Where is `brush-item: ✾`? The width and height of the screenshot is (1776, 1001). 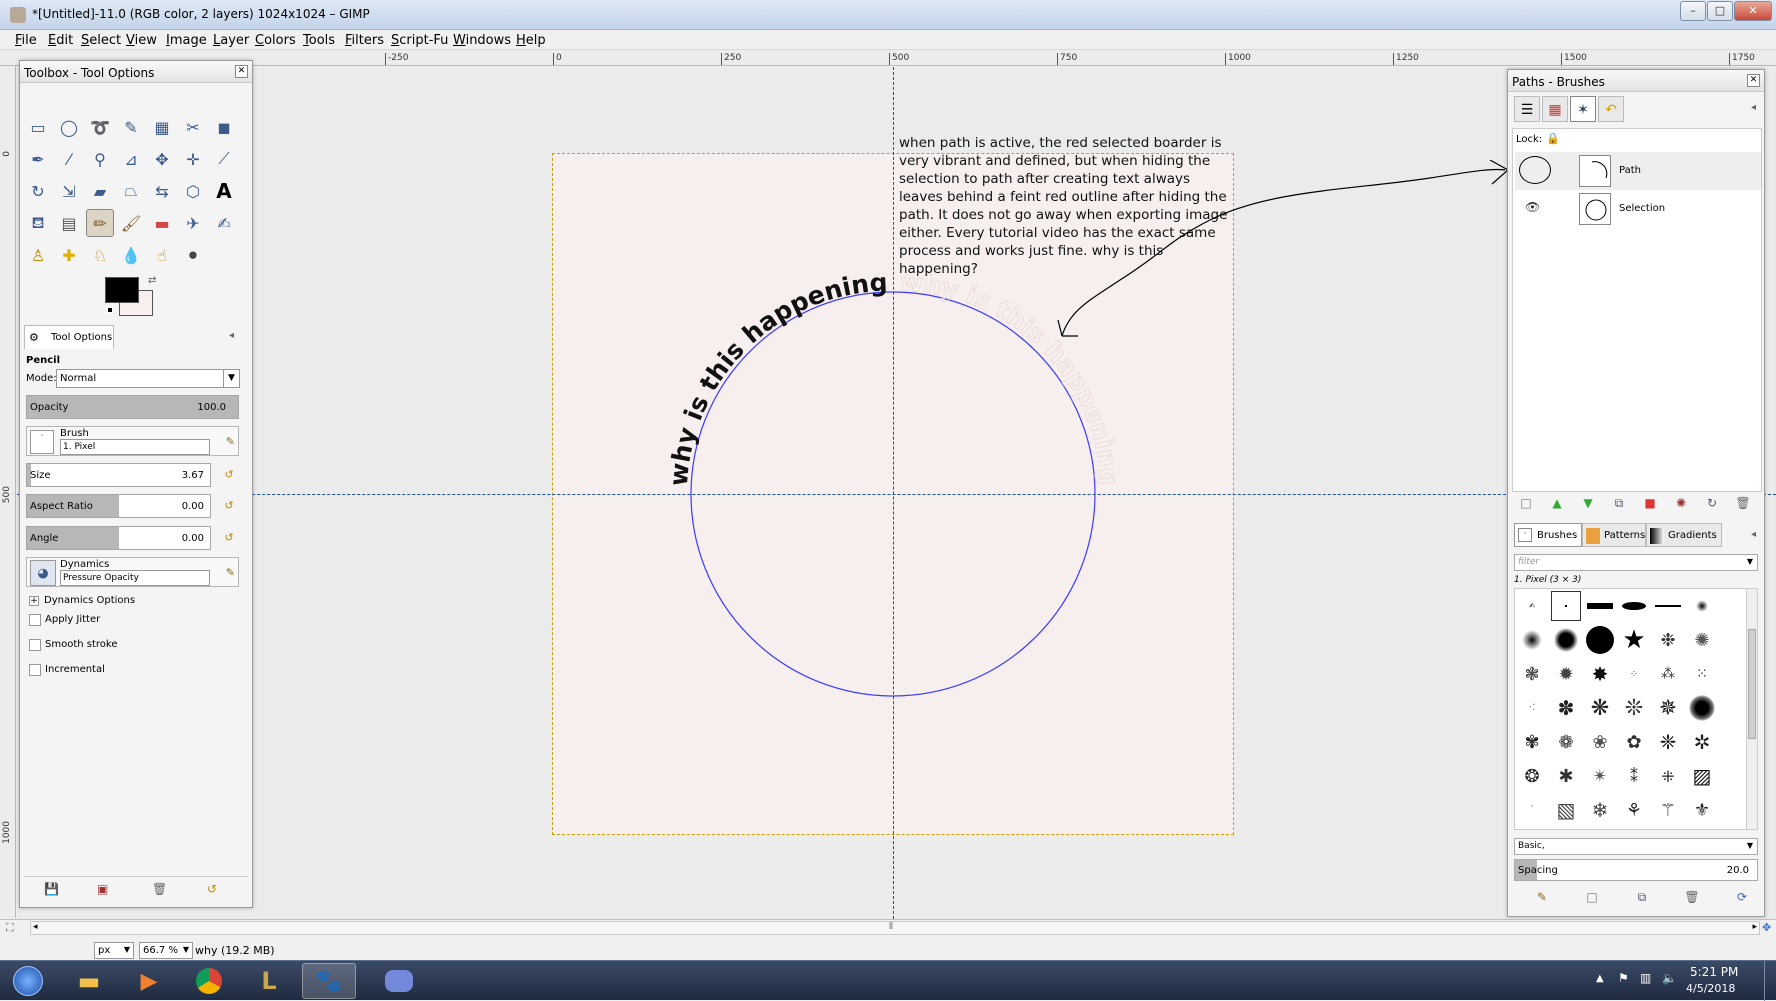 brush-item: ✾ is located at coordinates (1532, 742).